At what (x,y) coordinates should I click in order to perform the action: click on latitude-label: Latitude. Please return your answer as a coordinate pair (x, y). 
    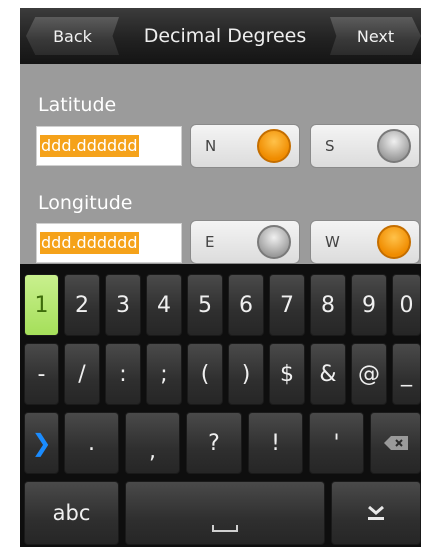
    Looking at the image, I should click on (77, 105).